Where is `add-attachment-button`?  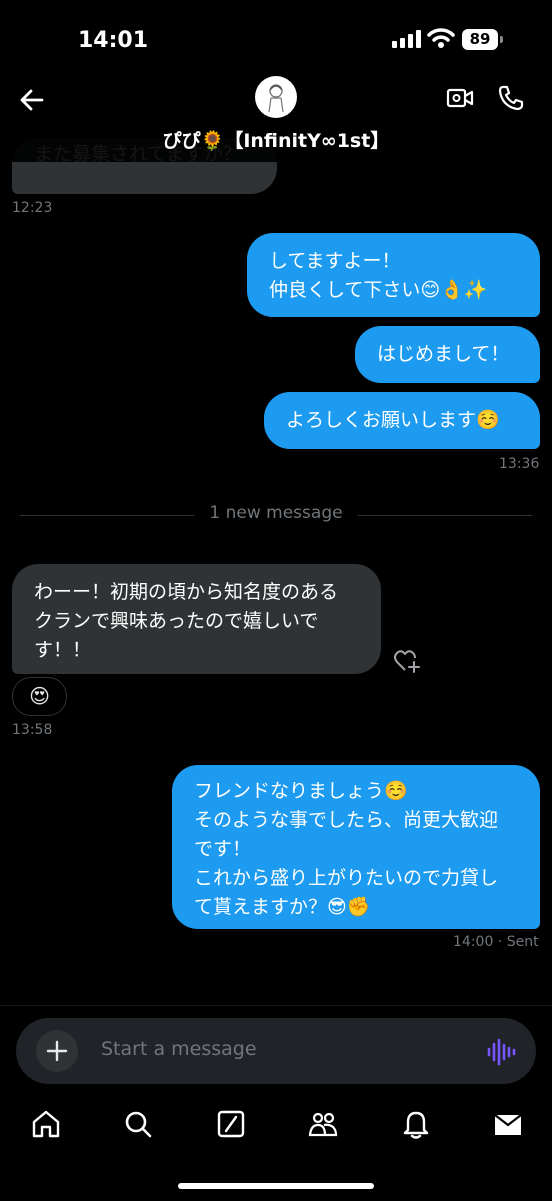
add-attachment-button is located at coordinates (57, 1051).